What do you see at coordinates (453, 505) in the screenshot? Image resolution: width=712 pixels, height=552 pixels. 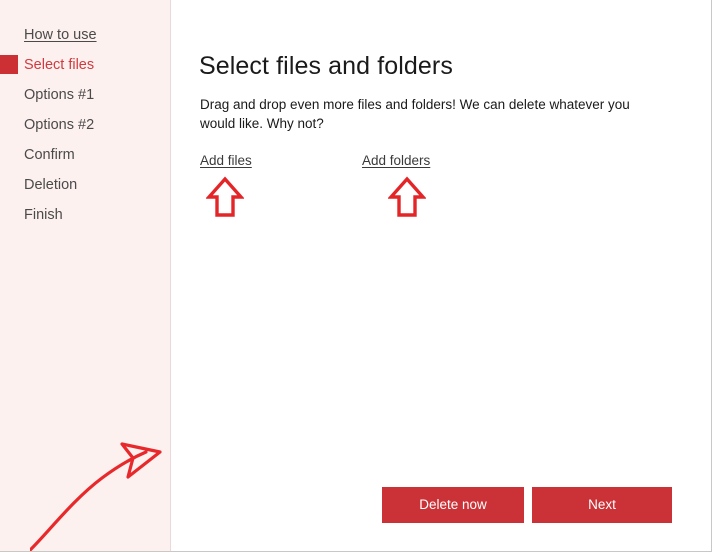 I see `delete-now-button: Delete now` at bounding box center [453, 505].